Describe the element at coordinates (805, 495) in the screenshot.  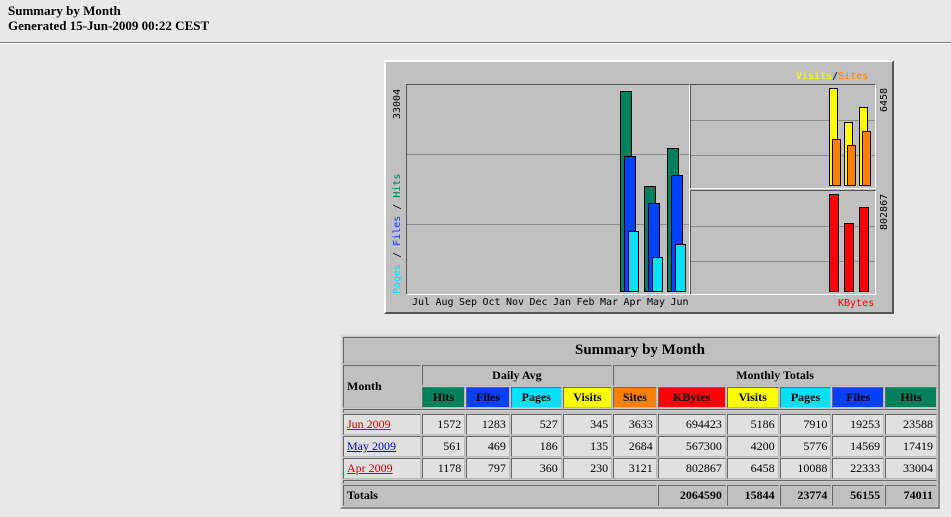
I see `total-pages: 23774` at that location.